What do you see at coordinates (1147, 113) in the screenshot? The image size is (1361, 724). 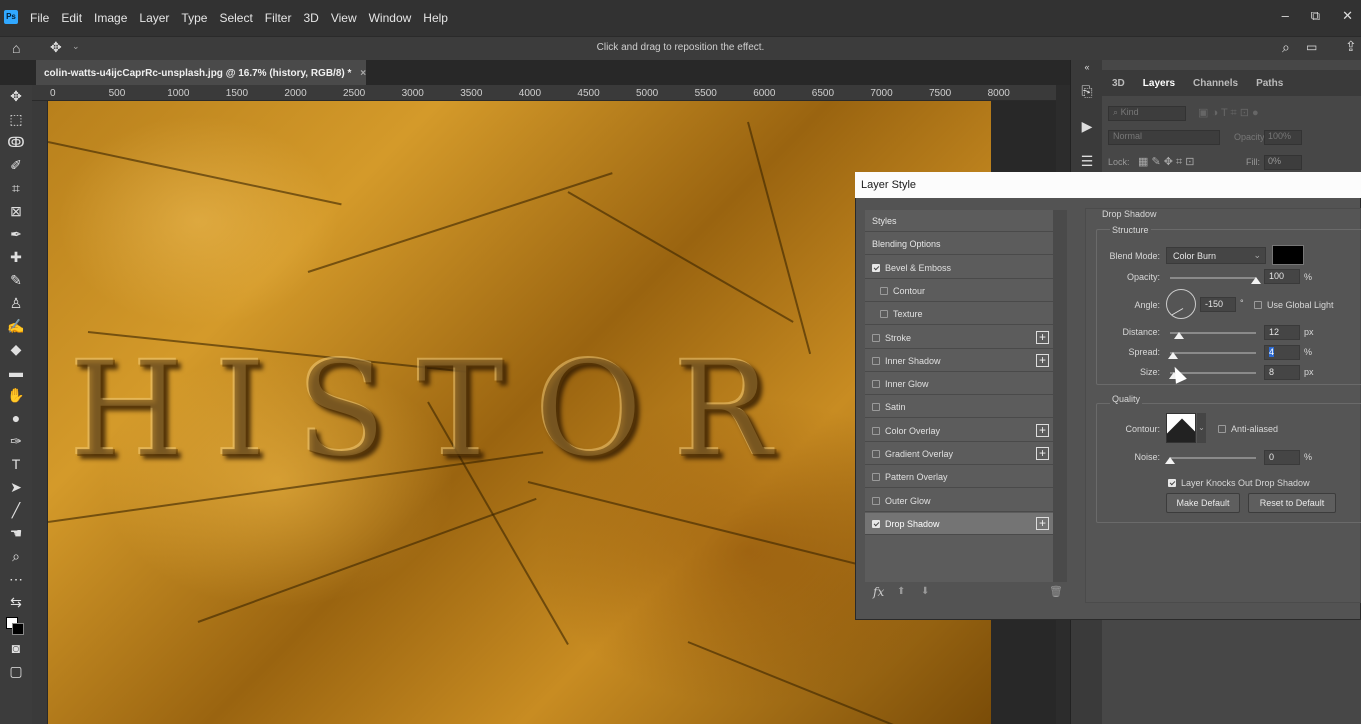 I see `kind-filter: ⌕ Kind` at bounding box center [1147, 113].